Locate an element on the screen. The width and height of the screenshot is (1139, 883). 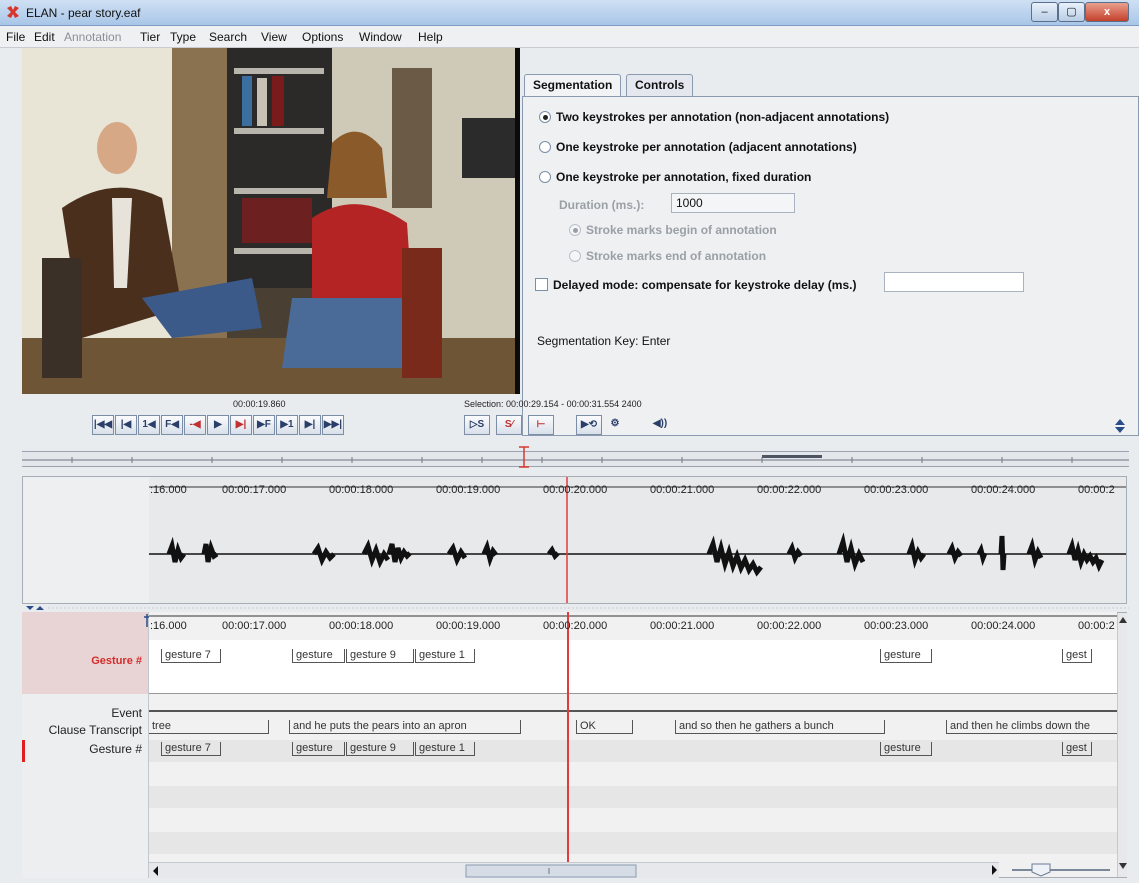
tier-tick: 00:00:22.000 is located at coordinates (789, 626).